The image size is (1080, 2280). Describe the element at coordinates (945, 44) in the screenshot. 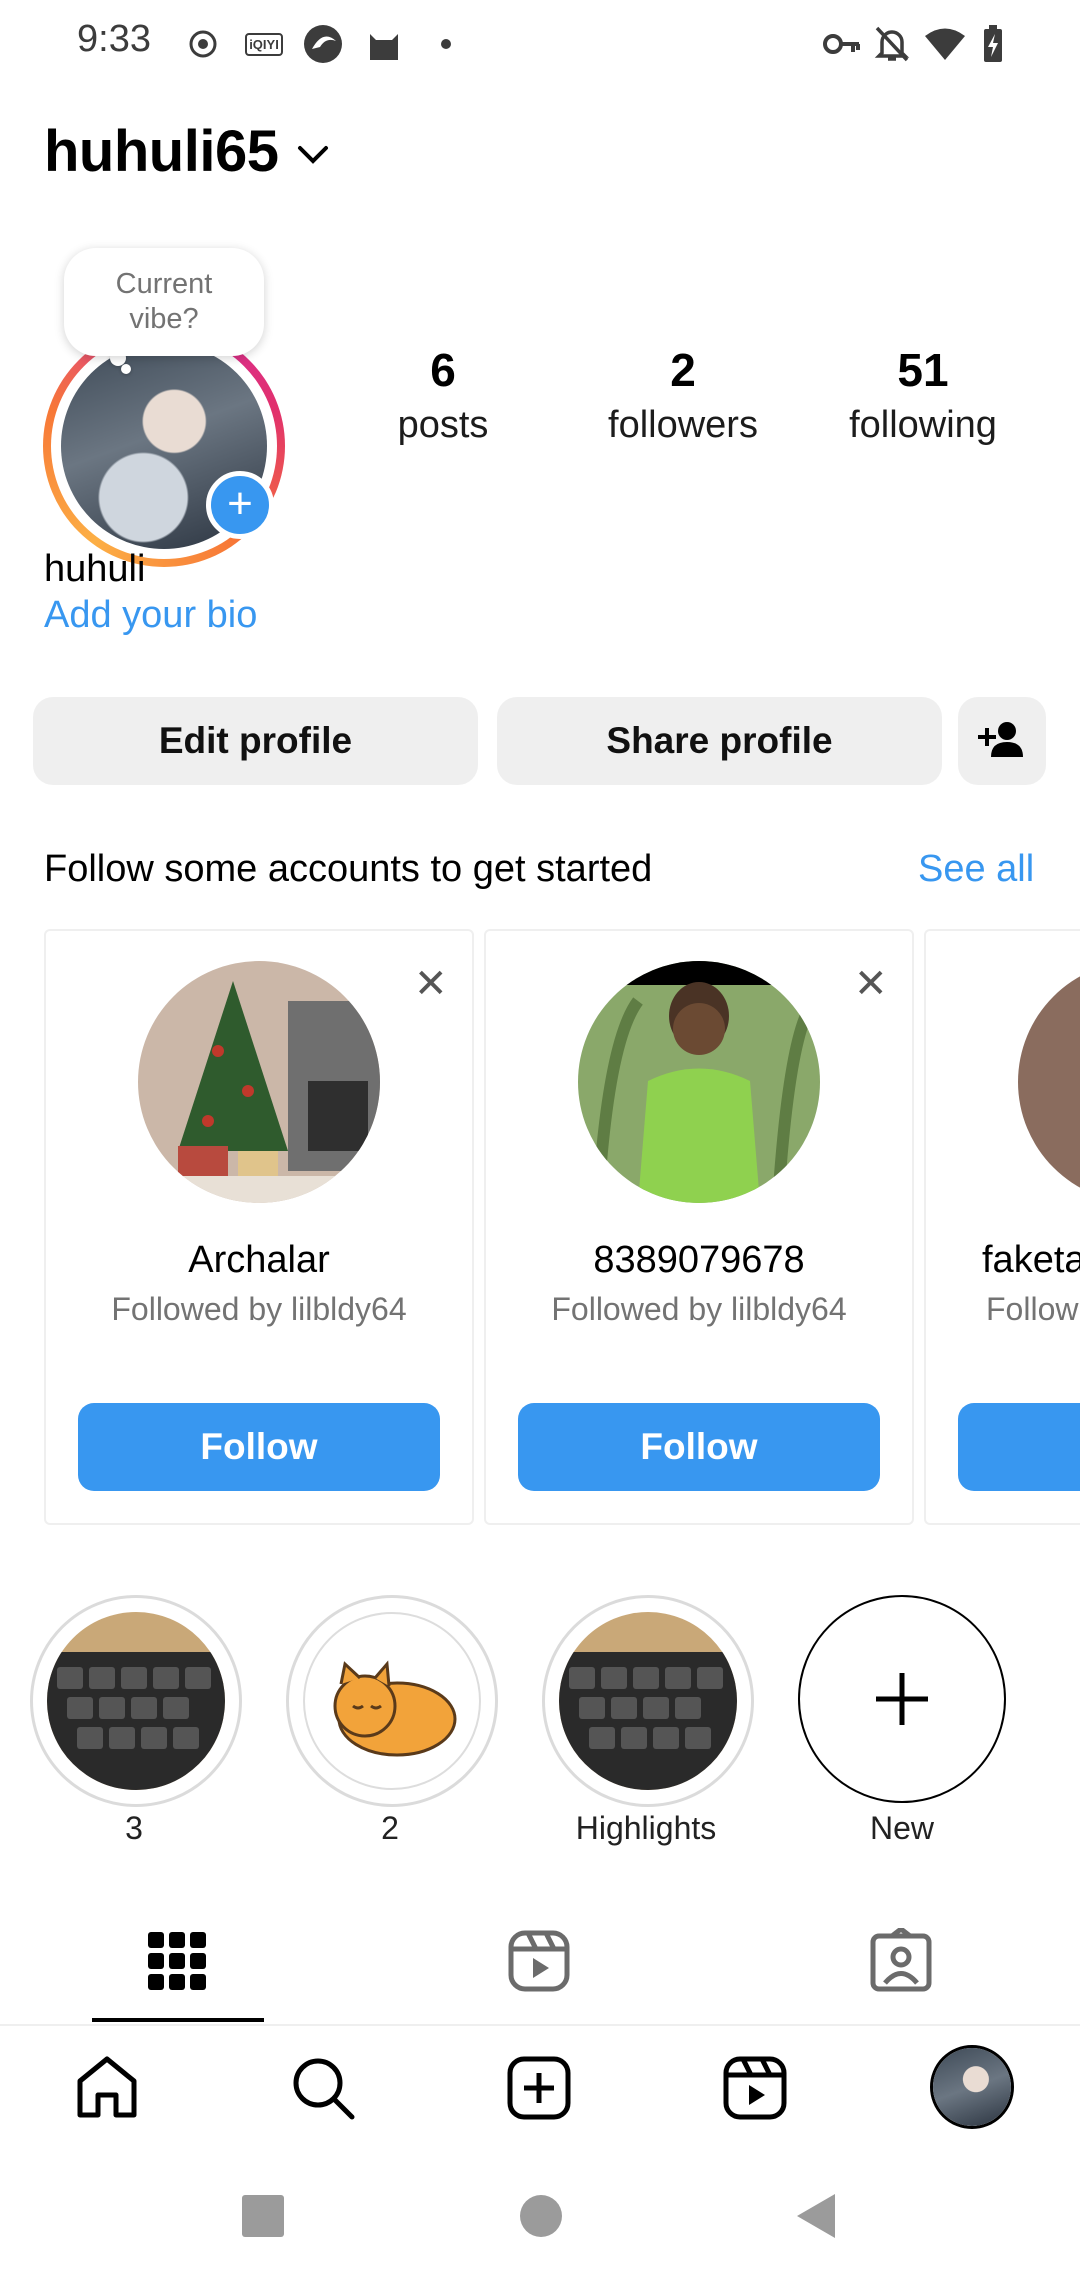

I see `wifi-icon` at that location.